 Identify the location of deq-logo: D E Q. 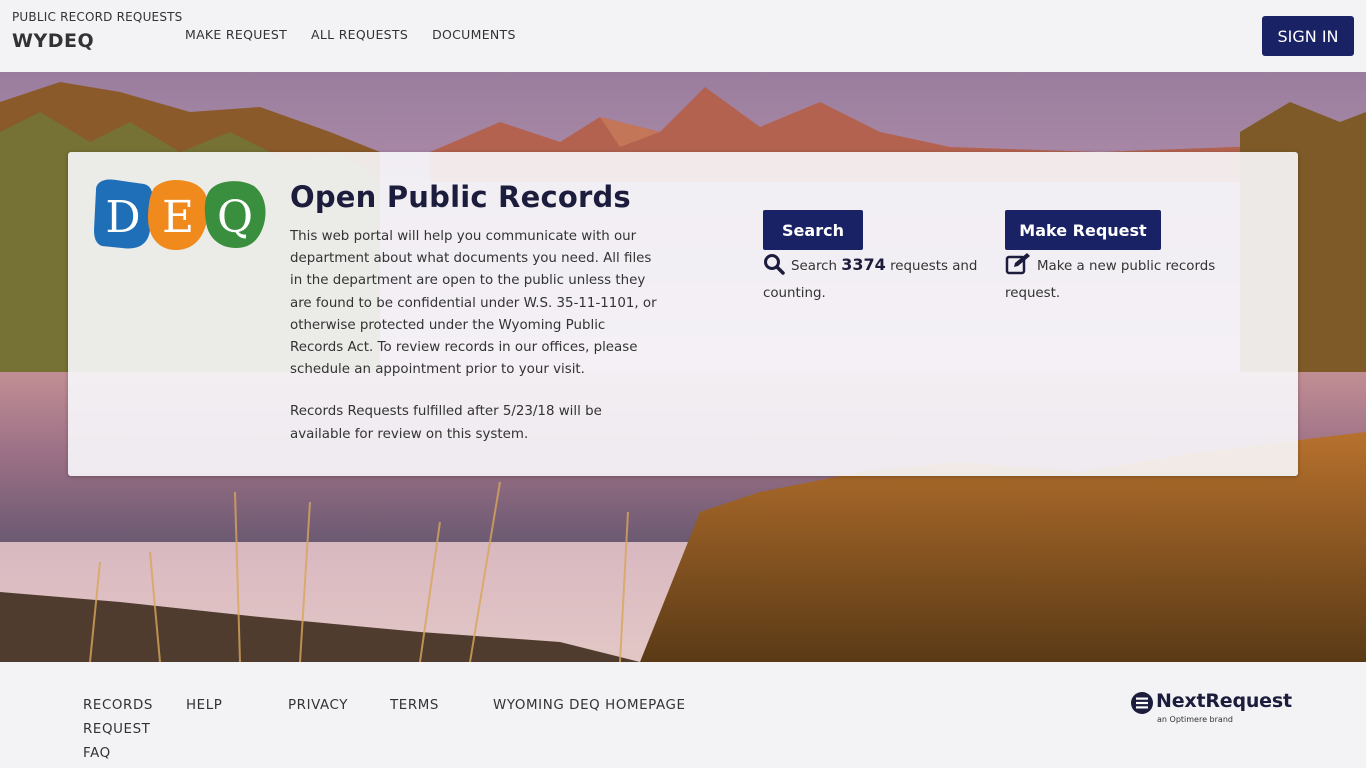
(180, 214).